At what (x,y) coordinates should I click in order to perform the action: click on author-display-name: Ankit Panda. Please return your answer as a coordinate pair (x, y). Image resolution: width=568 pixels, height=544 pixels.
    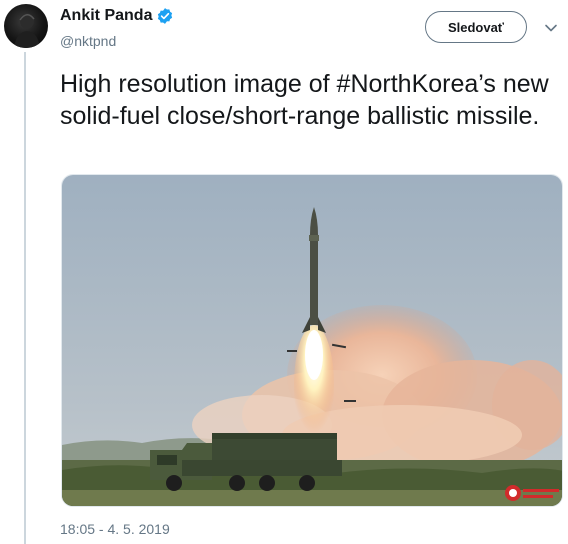
    Looking at the image, I should click on (106, 16).